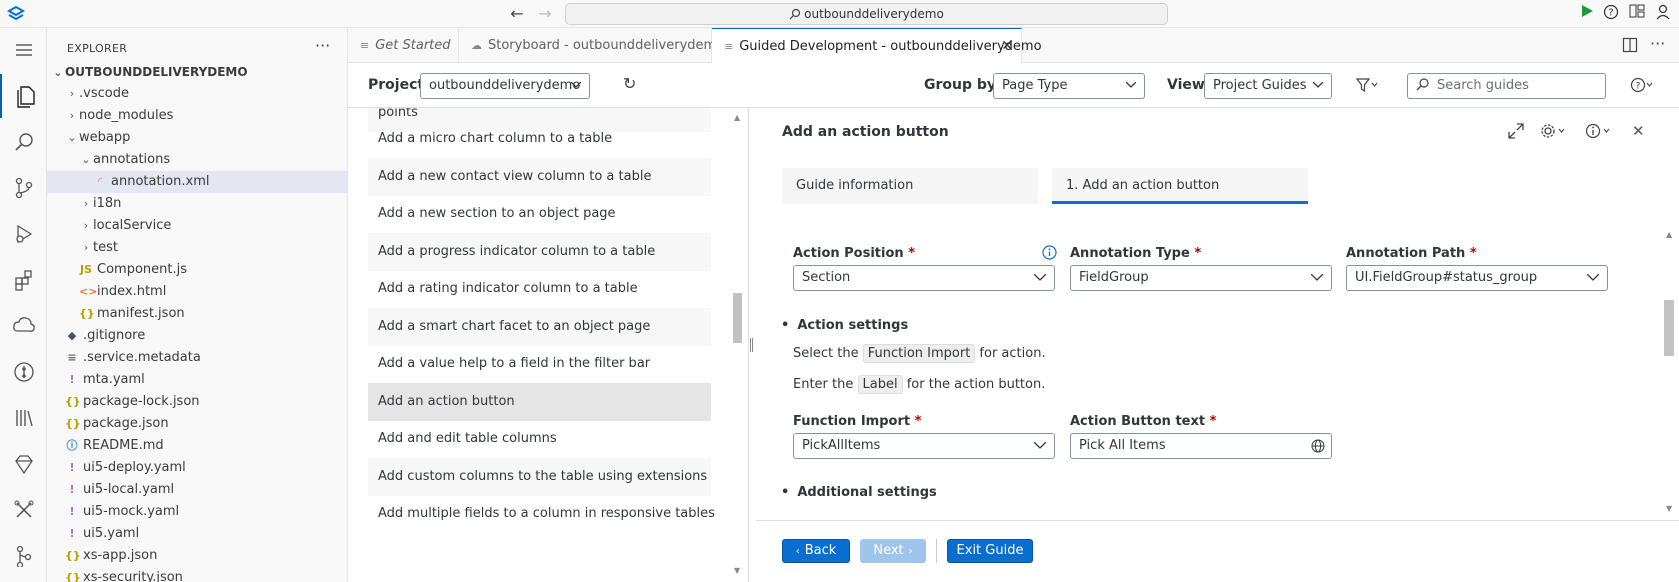 The height and width of the screenshot is (582, 1679). Describe the element at coordinates (910, 186) in the screenshot. I see `tab-guide-information: Guide information` at that location.